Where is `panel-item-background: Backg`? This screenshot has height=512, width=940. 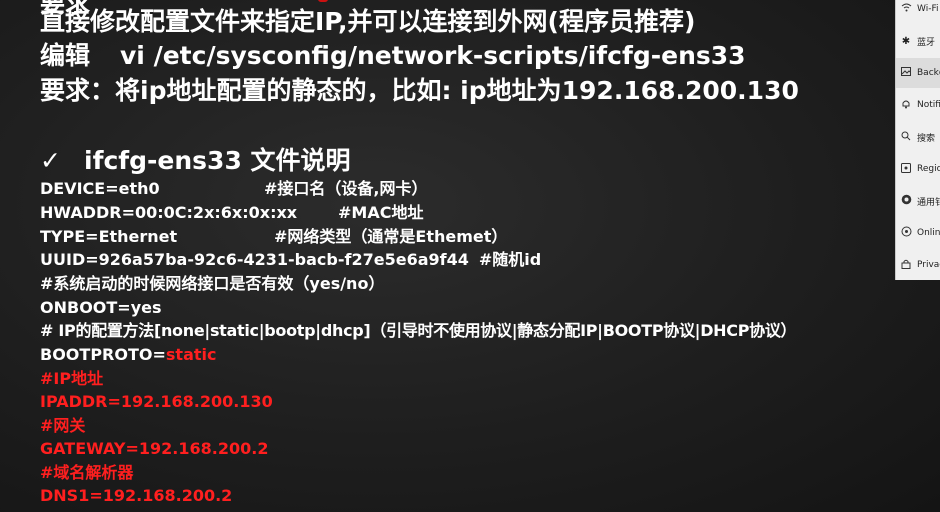
panel-item-background: Backg is located at coordinates (918, 73).